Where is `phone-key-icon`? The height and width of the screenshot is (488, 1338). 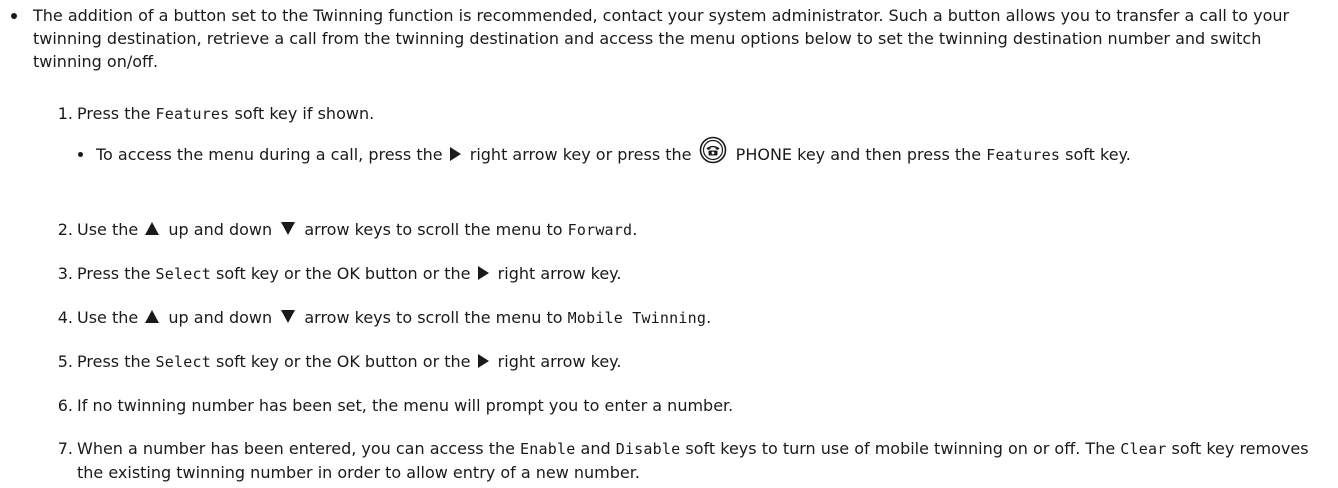
phone-key-icon is located at coordinates (712, 150).